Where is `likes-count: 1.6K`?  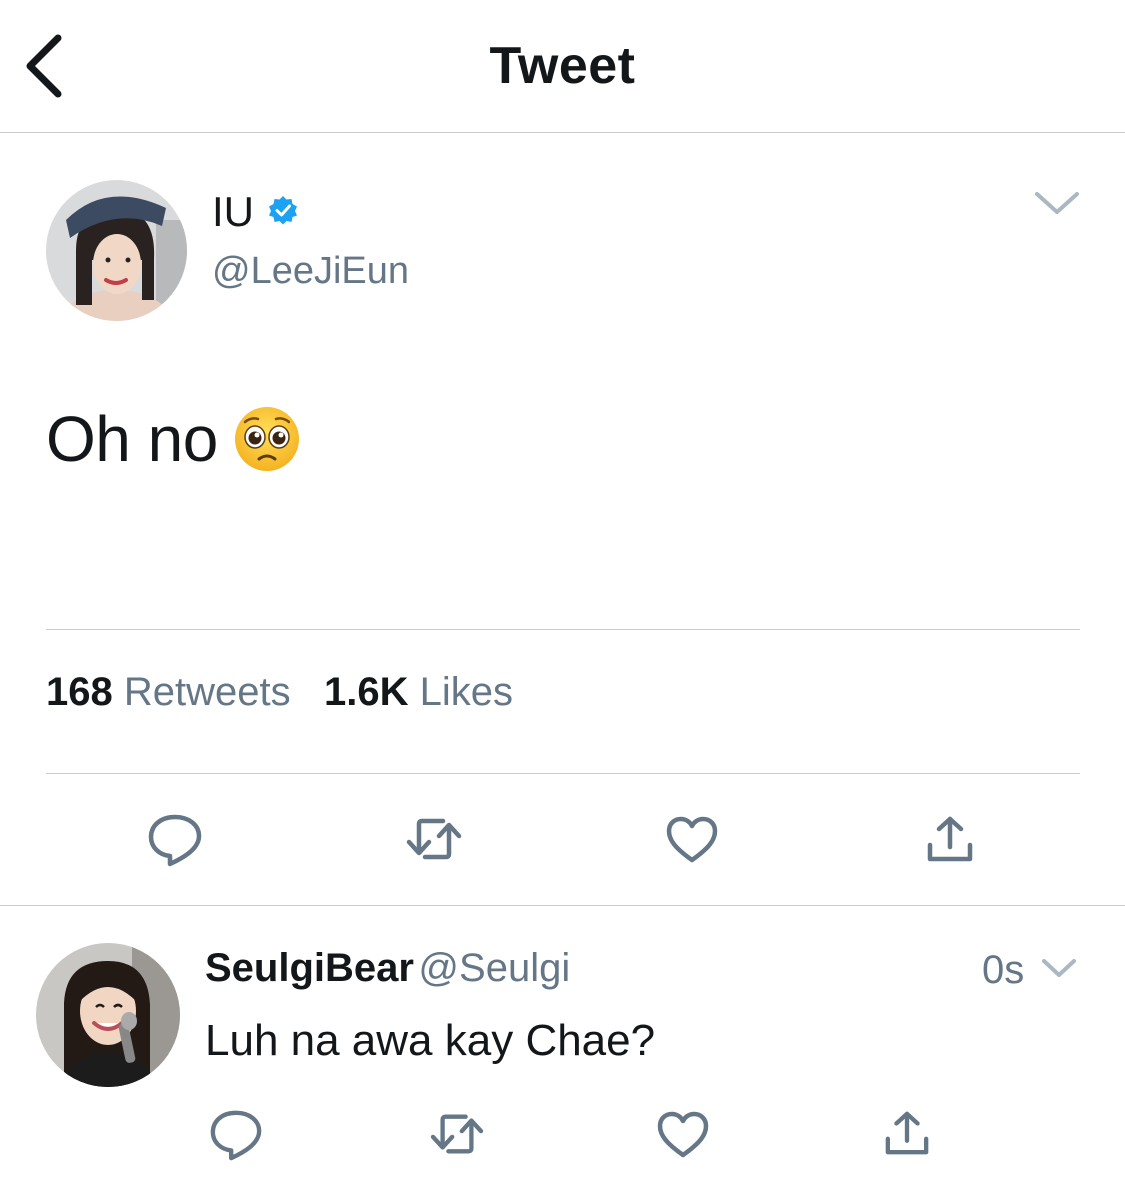
likes-count: 1.6K is located at coordinates (366, 692).